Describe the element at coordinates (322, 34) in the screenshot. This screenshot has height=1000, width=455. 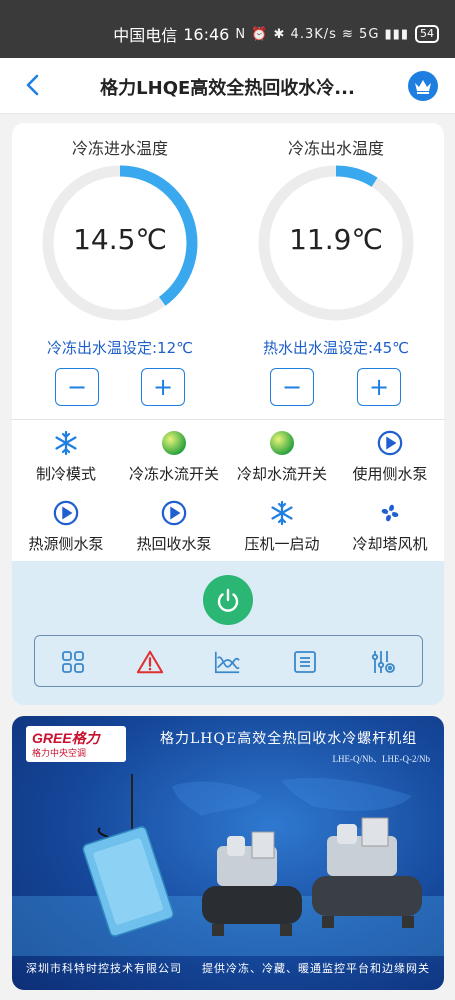
I see `status-indicators: N ⏰ ✱ 4.3K/s ≋ 5G ▮▮▮` at that location.